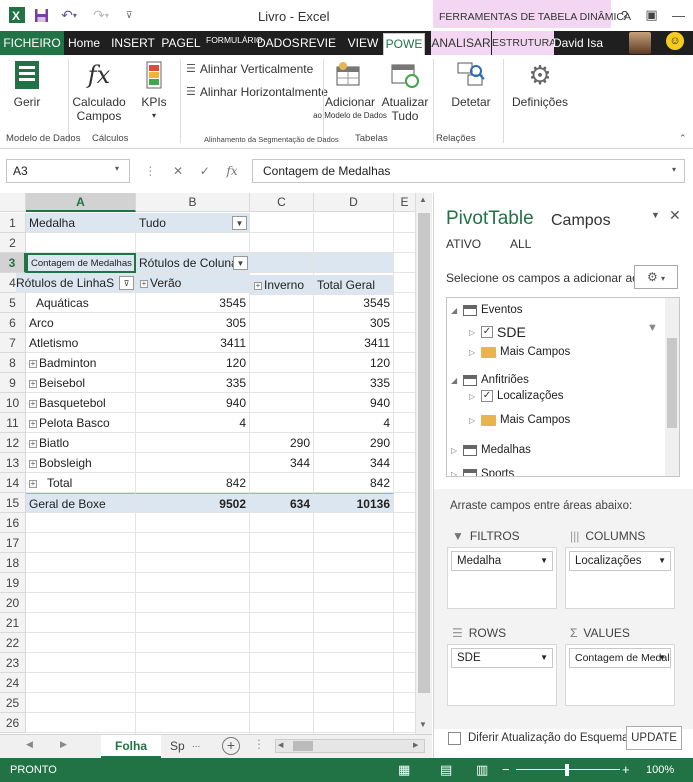 This screenshot has height=782, width=693. Describe the element at coordinates (81, 443) in the screenshot. I see `pivot-row-label: + Biatlo` at that location.